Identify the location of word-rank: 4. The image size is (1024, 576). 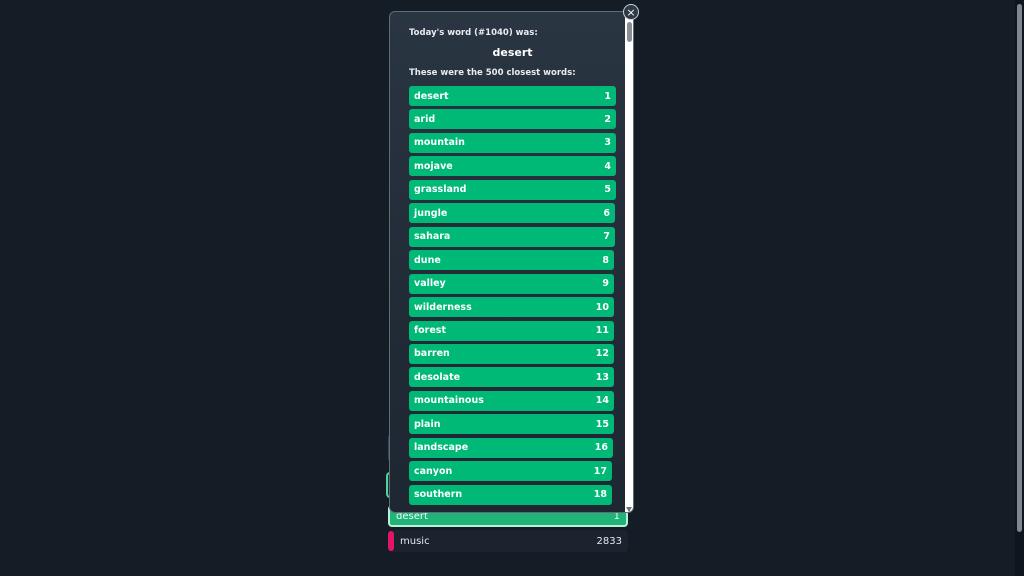
(607, 166).